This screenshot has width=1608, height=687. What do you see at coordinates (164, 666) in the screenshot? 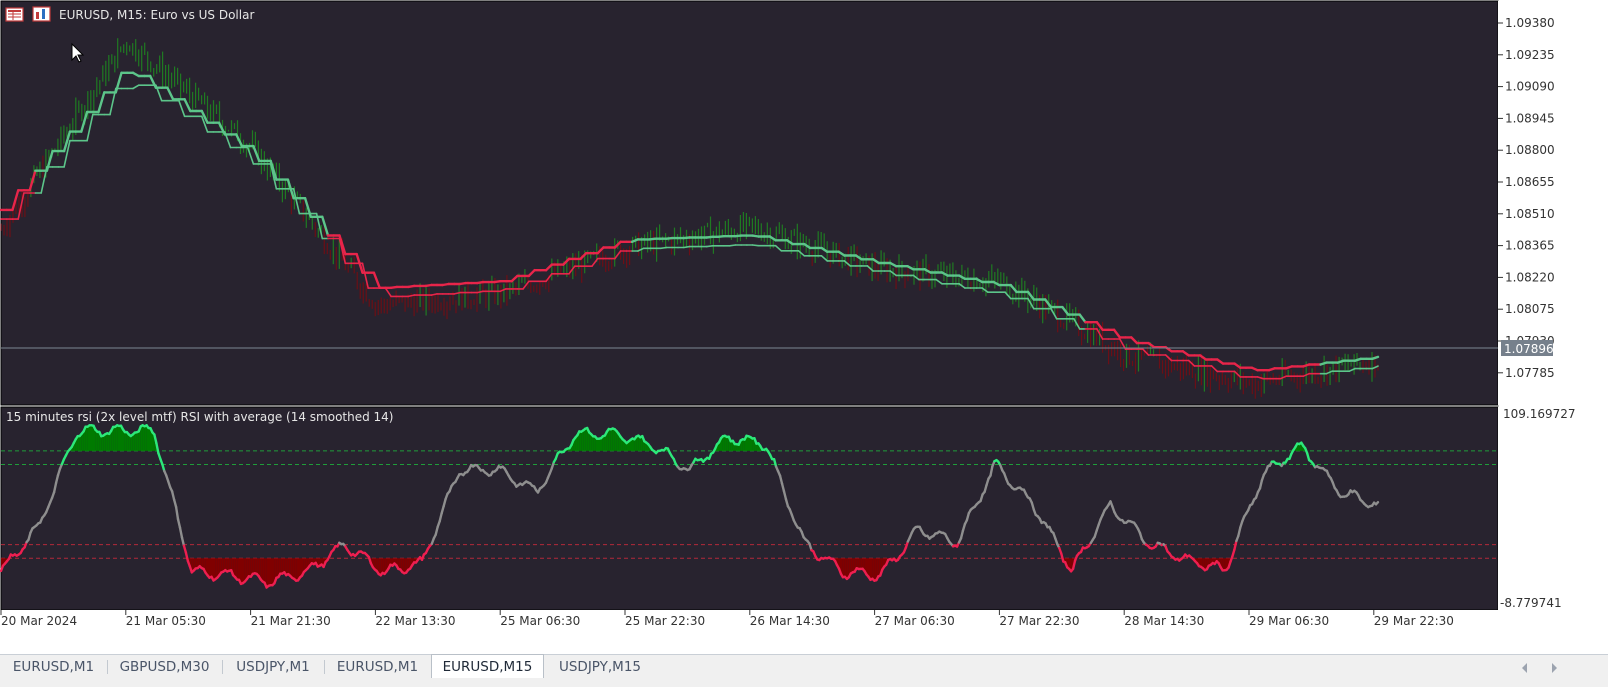
I see `tab-gbpusd-m30: GBPUSD,M30` at bounding box center [164, 666].